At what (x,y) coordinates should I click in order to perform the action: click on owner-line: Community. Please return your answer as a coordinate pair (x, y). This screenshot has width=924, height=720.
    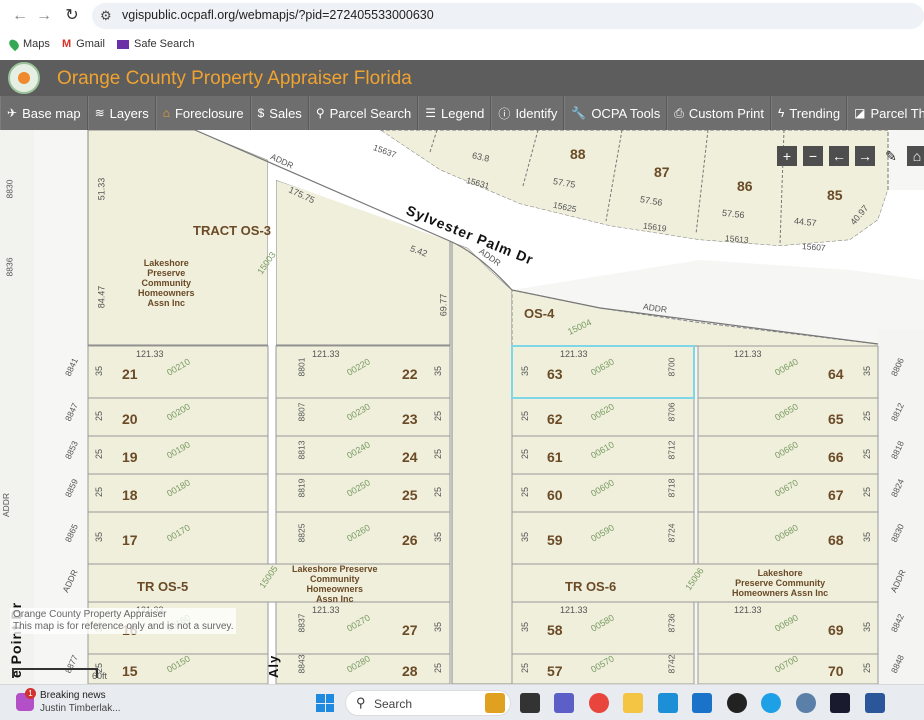
    Looking at the image, I should click on (166, 283).